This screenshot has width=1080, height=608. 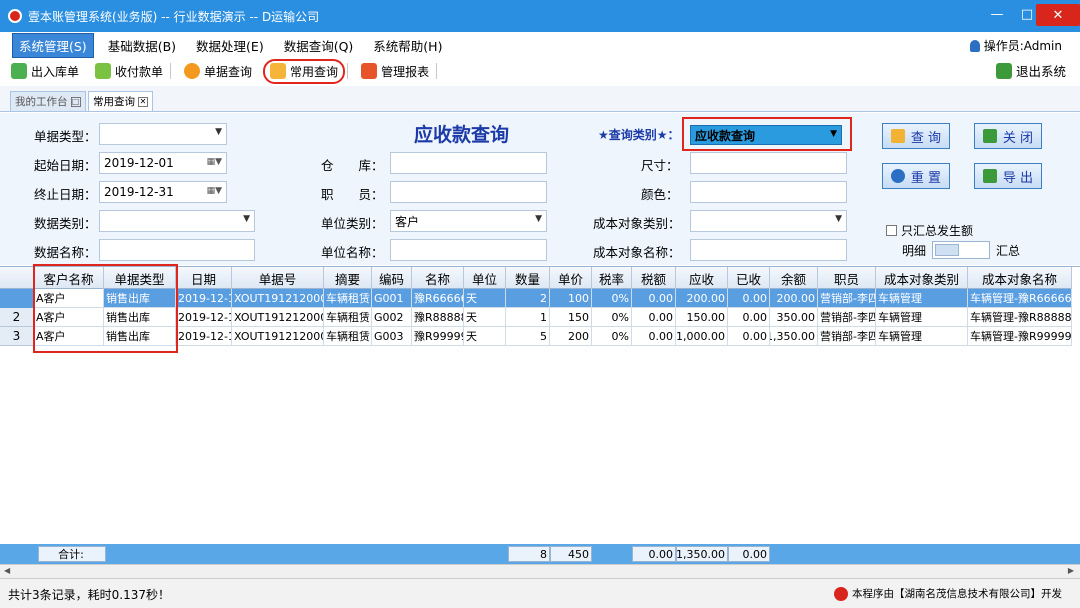 What do you see at coordinates (218, 71) in the screenshot?
I see `toolbar-doc-query-button: 单据查询` at bounding box center [218, 71].